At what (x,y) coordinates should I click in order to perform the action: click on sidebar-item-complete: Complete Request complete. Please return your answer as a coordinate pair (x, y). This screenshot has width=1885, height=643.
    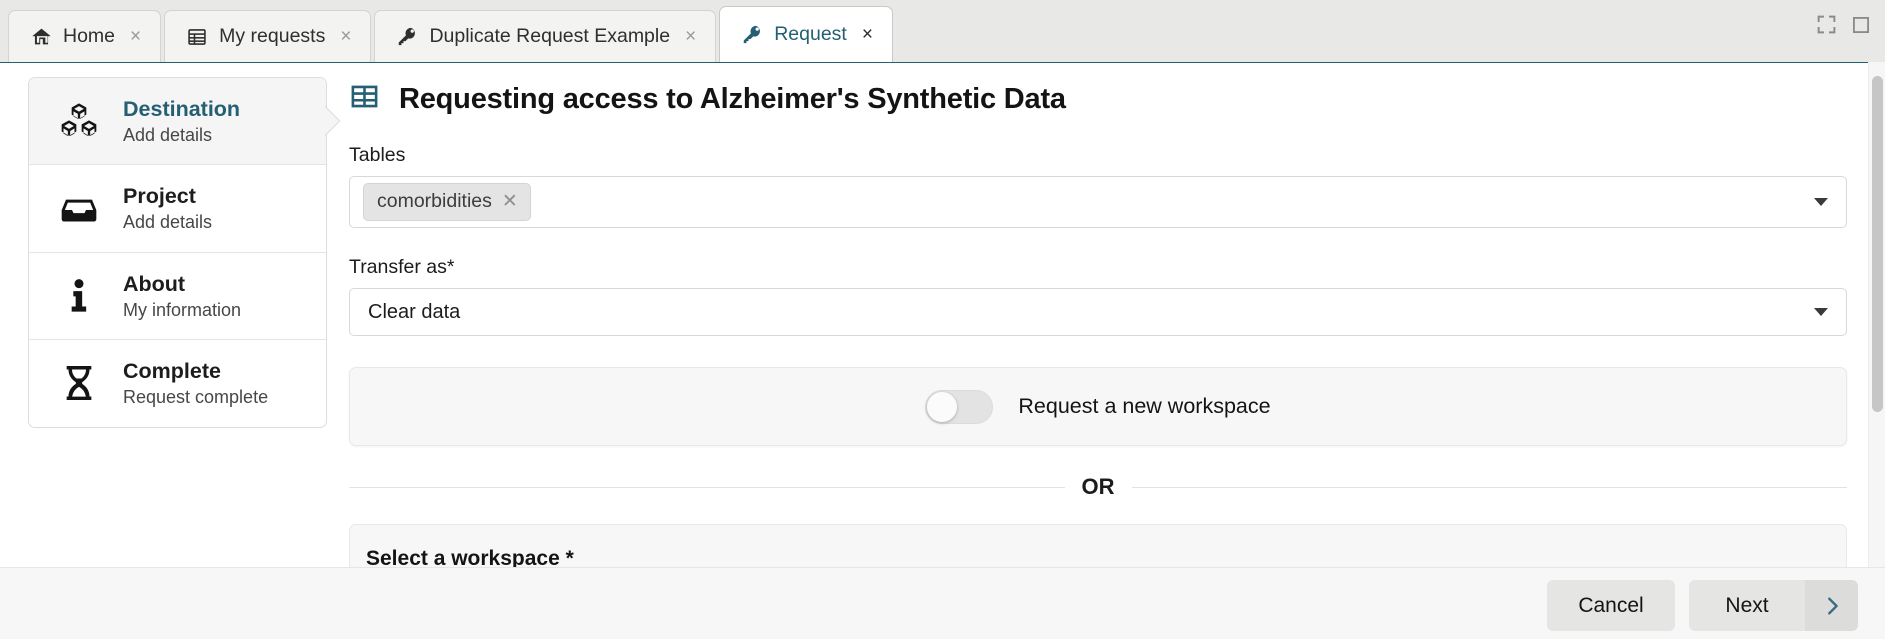
    Looking at the image, I should click on (177, 383).